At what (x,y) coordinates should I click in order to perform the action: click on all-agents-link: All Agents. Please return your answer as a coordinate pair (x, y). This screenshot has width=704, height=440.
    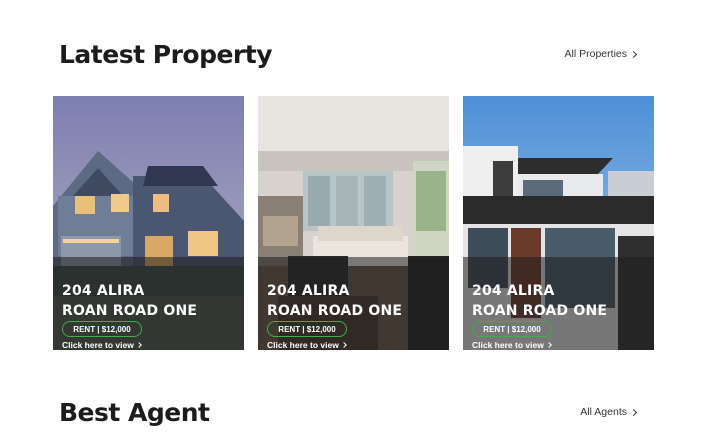
    Looking at the image, I should click on (609, 412).